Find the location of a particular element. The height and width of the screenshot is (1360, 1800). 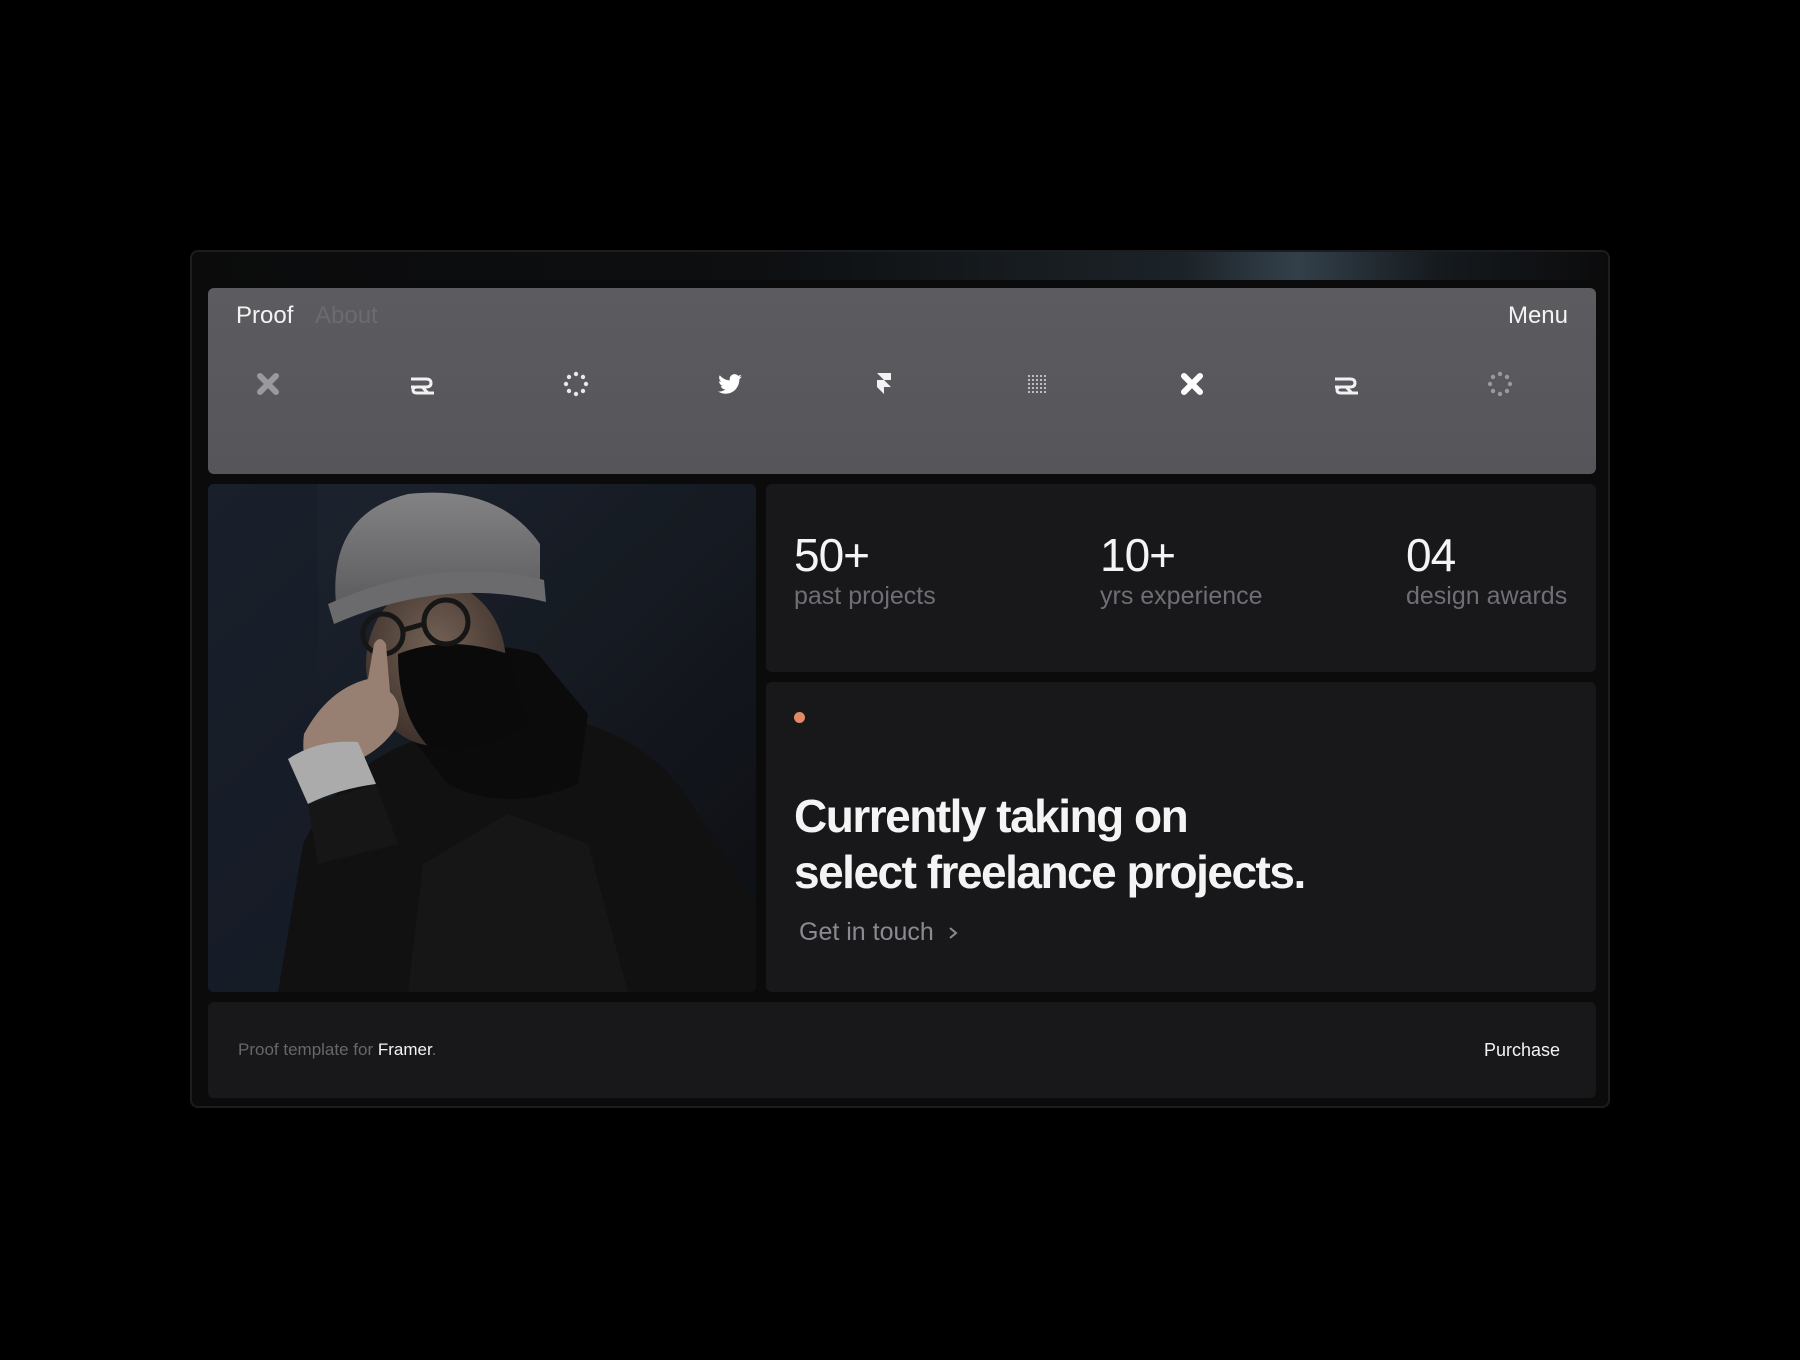

menu-button: Menu is located at coordinates (1538, 316).